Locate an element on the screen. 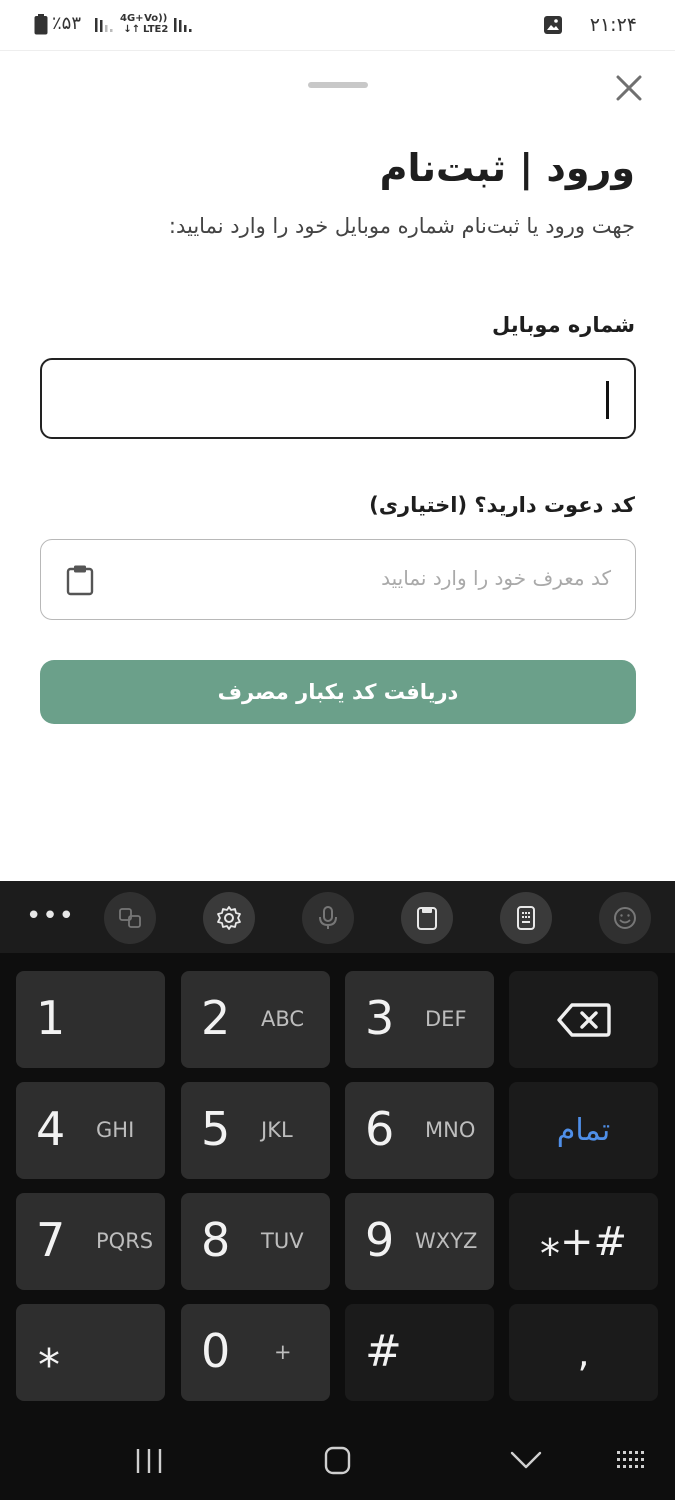  microphone-icon is located at coordinates (328, 918).